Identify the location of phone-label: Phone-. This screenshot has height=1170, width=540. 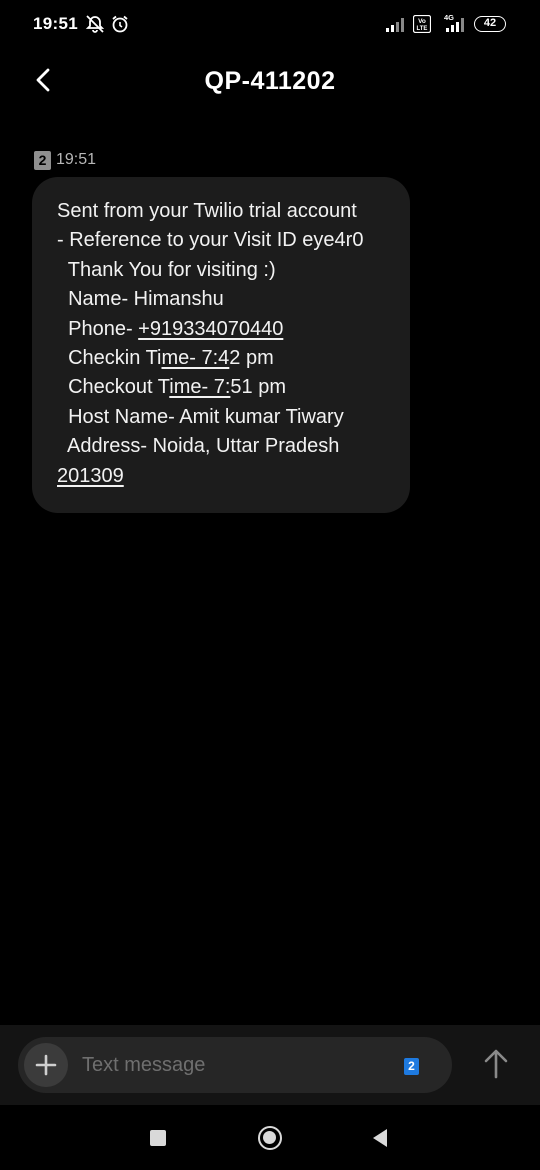
(98, 328).